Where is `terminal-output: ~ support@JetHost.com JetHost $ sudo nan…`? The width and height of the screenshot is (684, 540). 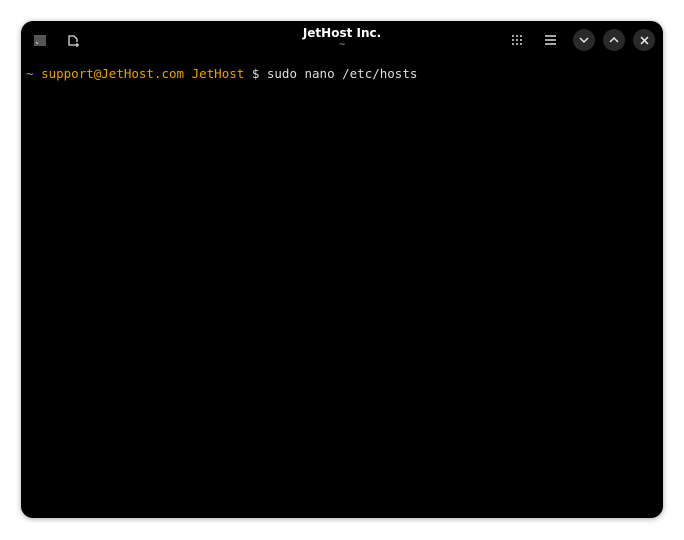 terminal-output: ~ support@JetHost.com JetHost $ sudo nan… is located at coordinates (221, 73).